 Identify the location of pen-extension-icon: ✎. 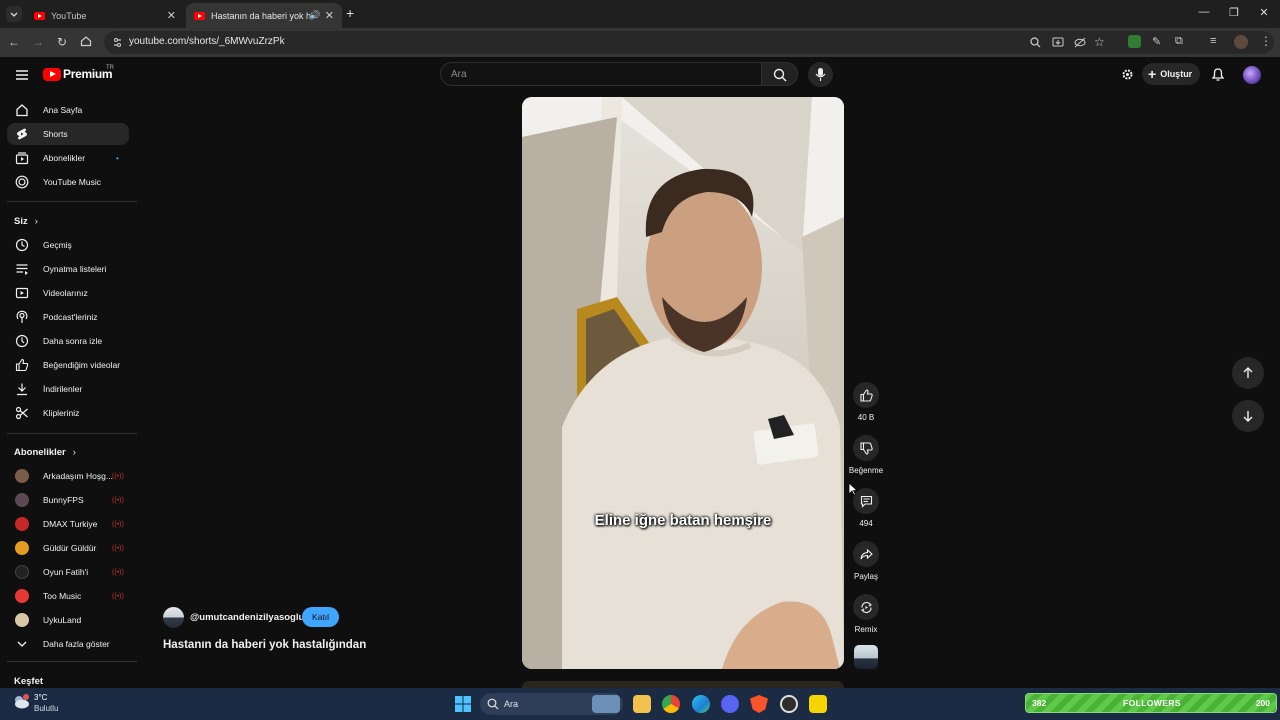
(1156, 41).